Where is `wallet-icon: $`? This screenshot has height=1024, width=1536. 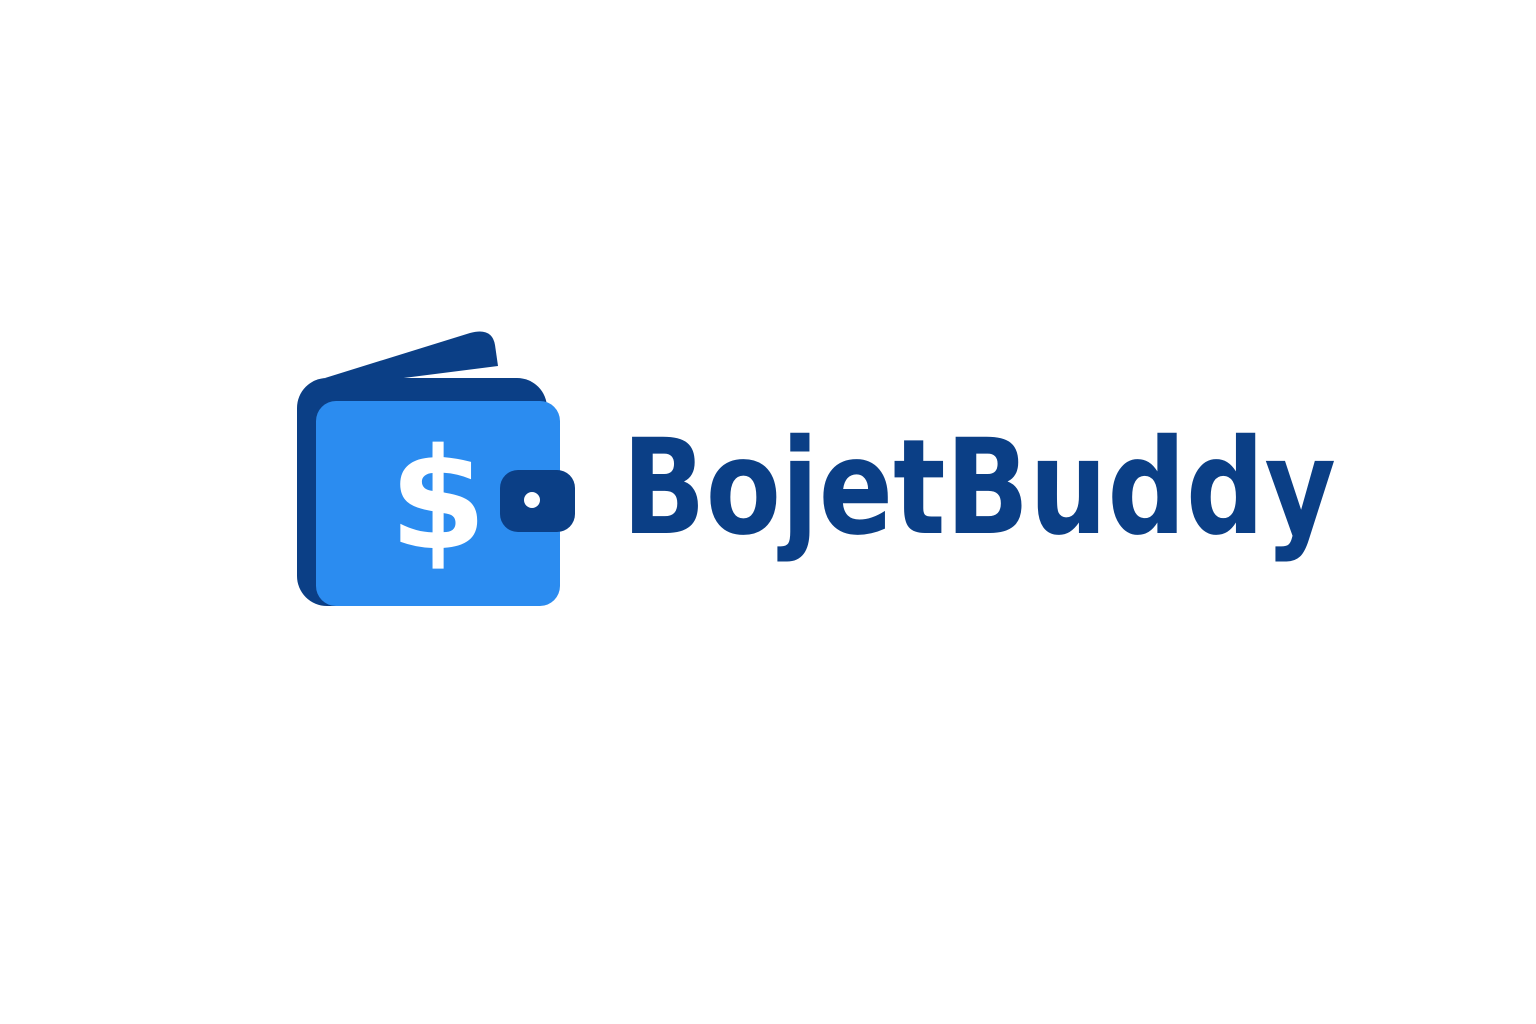
wallet-icon: $ is located at coordinates (436, 468).